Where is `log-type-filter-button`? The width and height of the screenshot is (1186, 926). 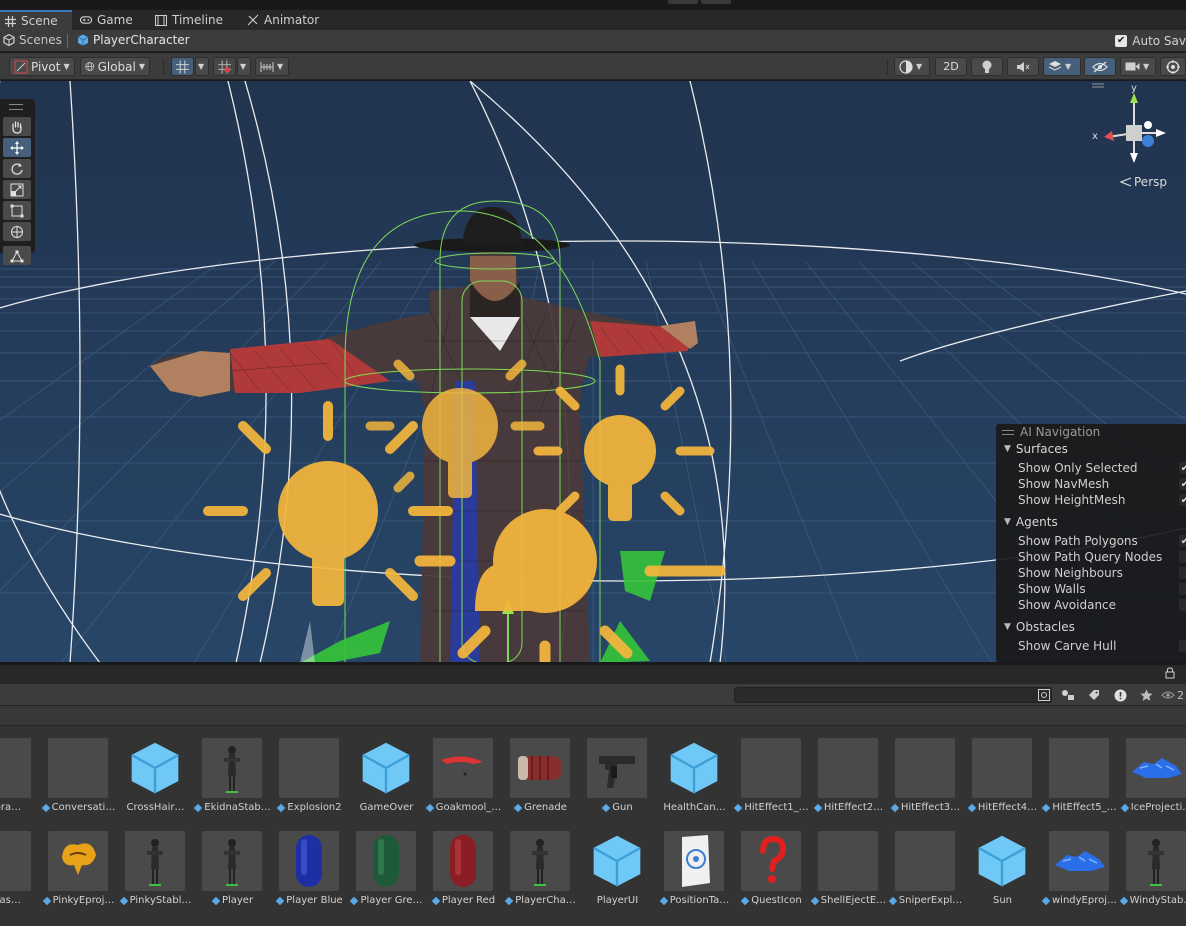
log-type-filter-button is located at coordinates (1120, 695).